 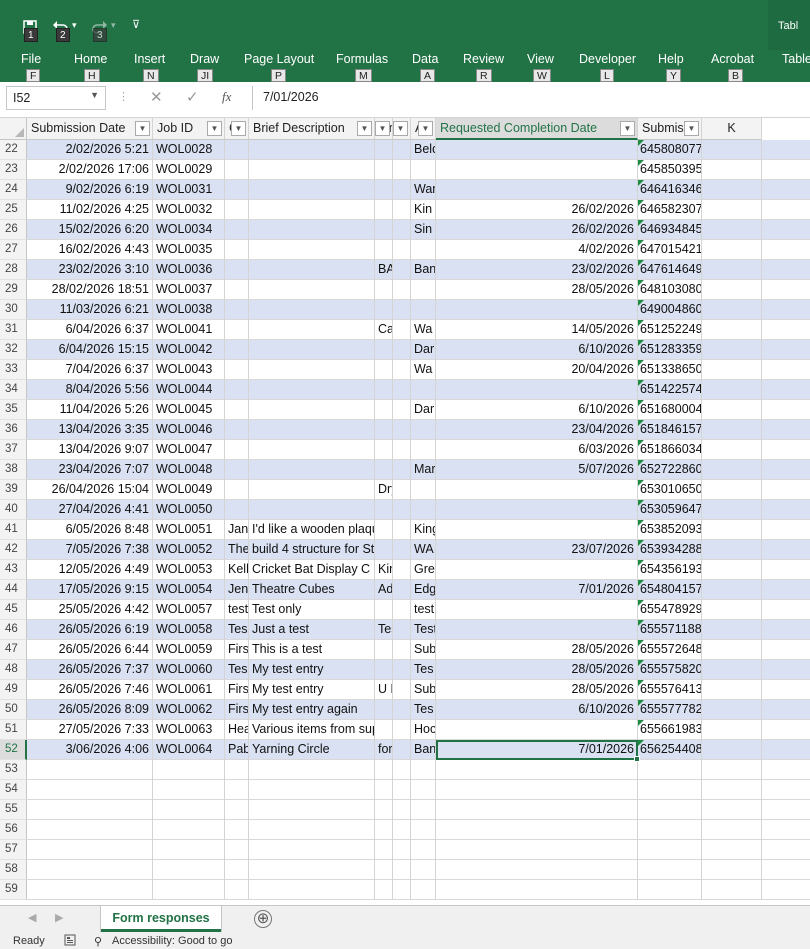 What do you see at coordinates (90, 170) in the screenshot?
I see `cell: 2/02/2026 17:06` at bounding box center [90, 170].